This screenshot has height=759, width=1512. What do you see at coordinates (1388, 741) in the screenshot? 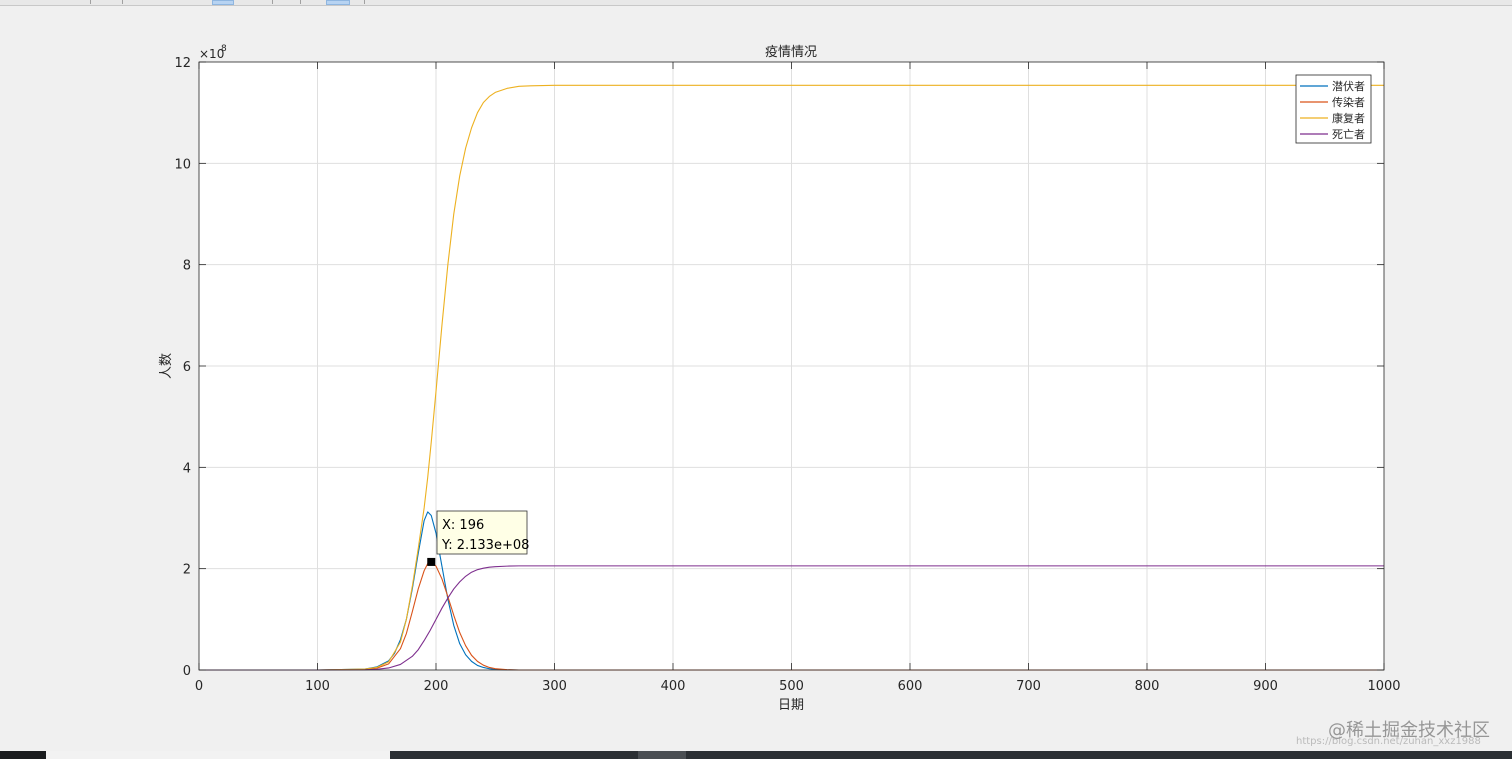
I see `watermark-url: https://blog.csdn.net/zuhan_xxz1988` at bounding box center [1388, 741].